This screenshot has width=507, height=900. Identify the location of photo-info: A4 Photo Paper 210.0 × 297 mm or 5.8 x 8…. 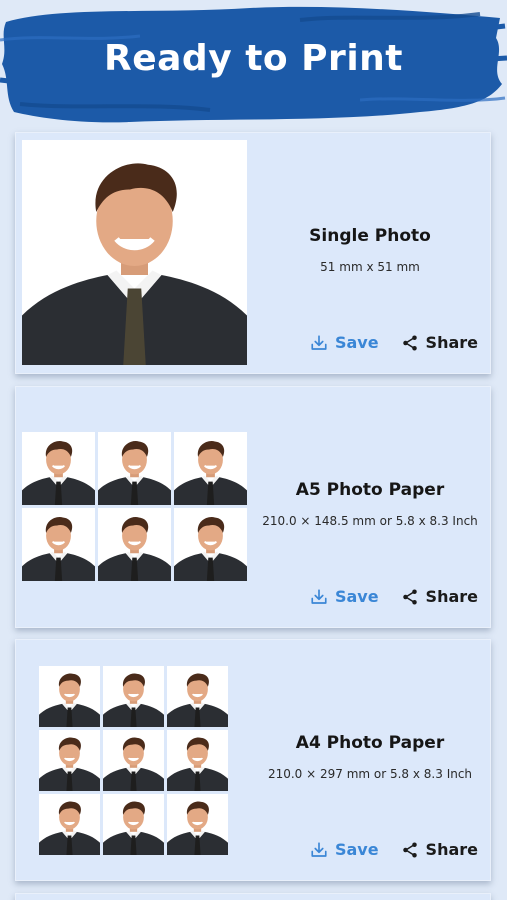
(370, 757).